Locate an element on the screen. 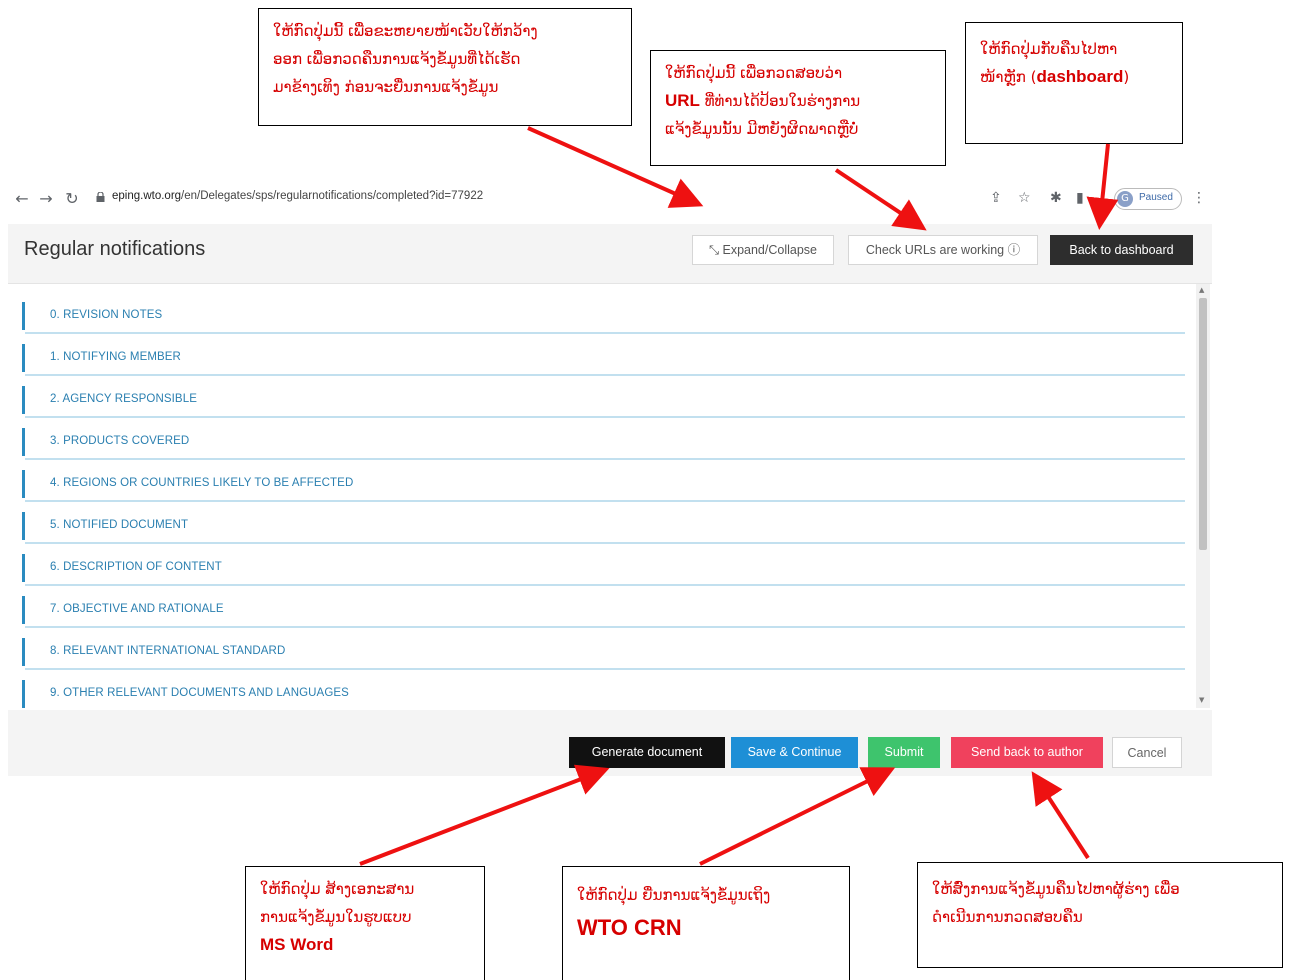  annotation-expand-line3: ມາຂ້າງເທິງ ກ່ອນຈະຍື່ນການແຈ້ງຂໍ້ມູນ is located at coordinates (386, 87).